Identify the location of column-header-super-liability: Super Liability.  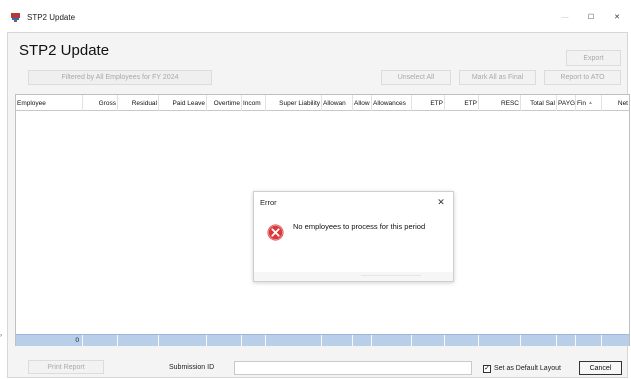
(294, 103).